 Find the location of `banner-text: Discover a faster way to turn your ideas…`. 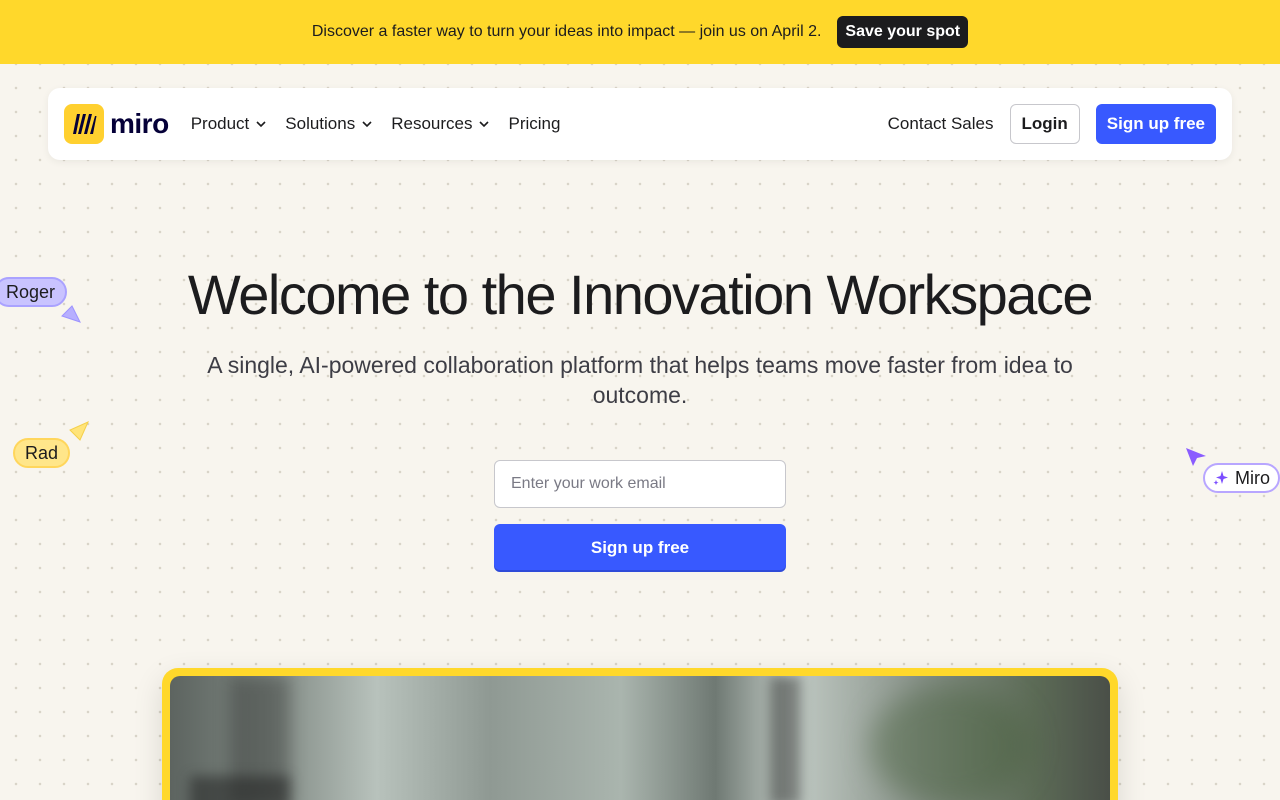

banner-text: Discover a faster way to turn your ideas… is located at coordinates (566, 31).